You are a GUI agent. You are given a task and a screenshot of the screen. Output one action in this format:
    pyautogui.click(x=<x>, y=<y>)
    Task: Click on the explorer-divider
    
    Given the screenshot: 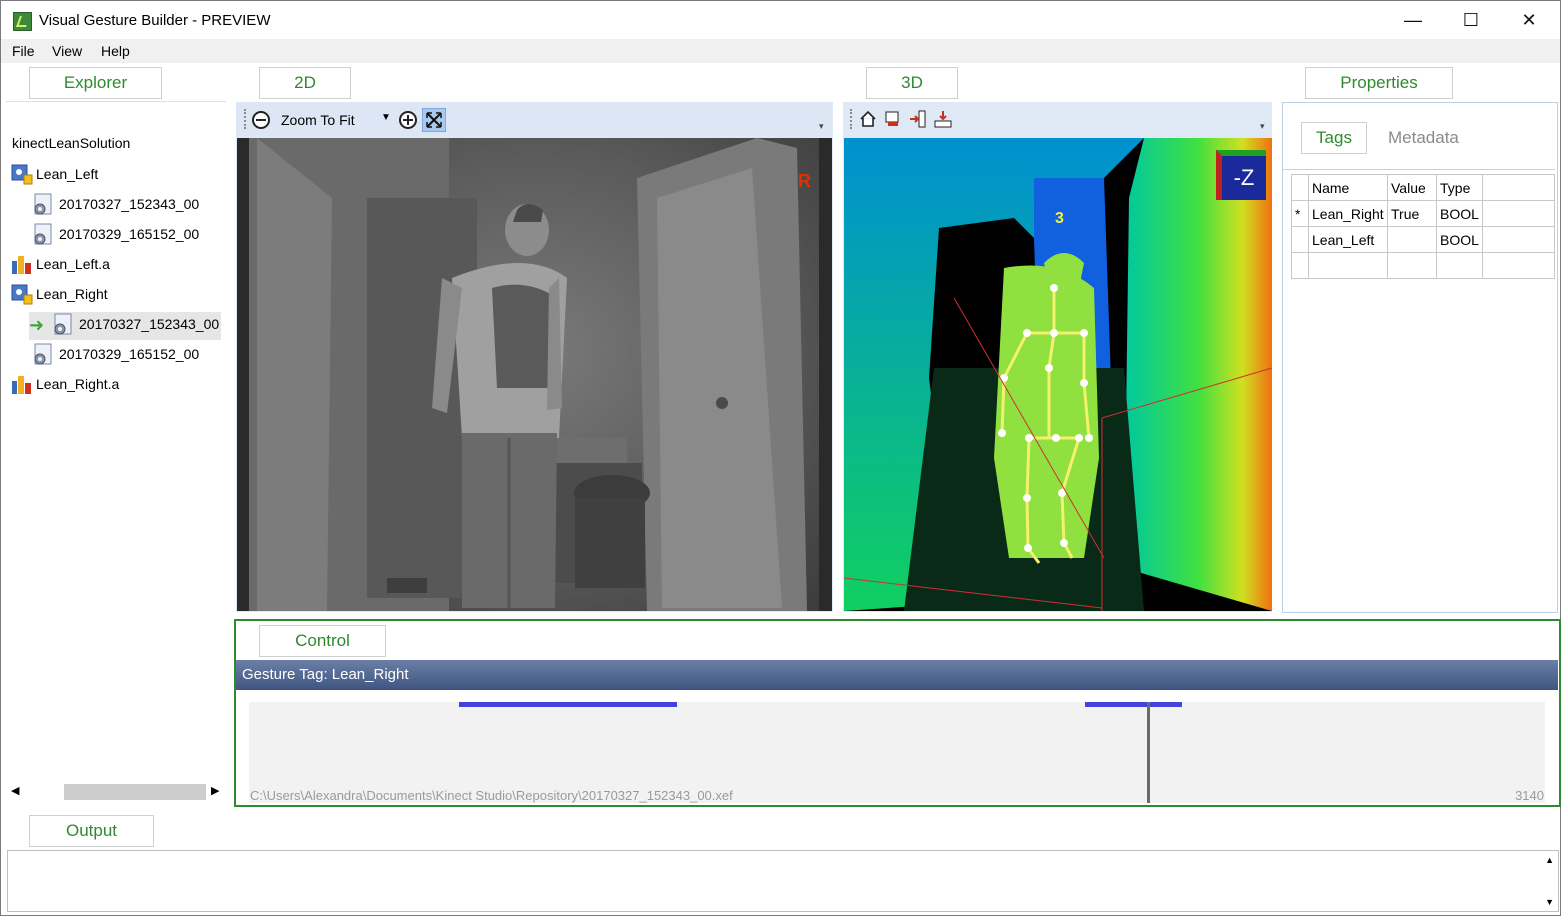 What is the action you would take?
    pyautogui.click(x=116, y=101)
    